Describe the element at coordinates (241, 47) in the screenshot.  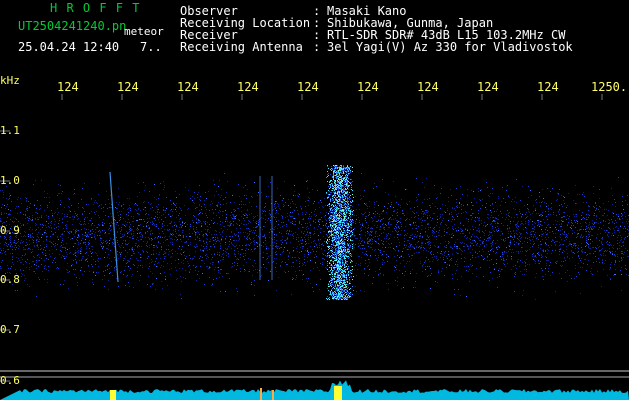
I see `antenna-label: Receiving Antenna` at that location.